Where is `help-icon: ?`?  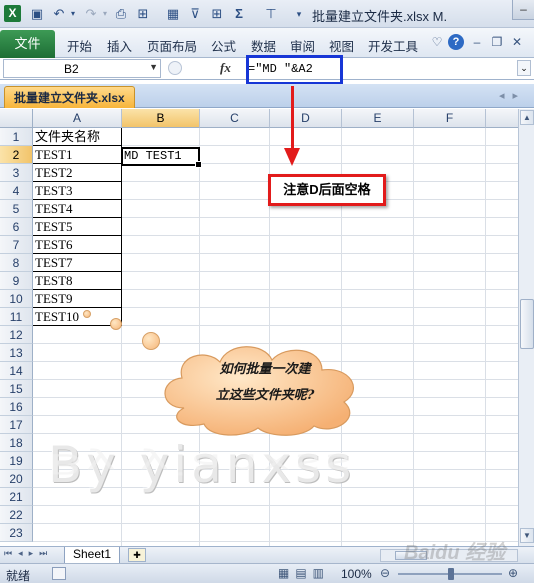
help-icon: ? is located at coordinates (456, 42).